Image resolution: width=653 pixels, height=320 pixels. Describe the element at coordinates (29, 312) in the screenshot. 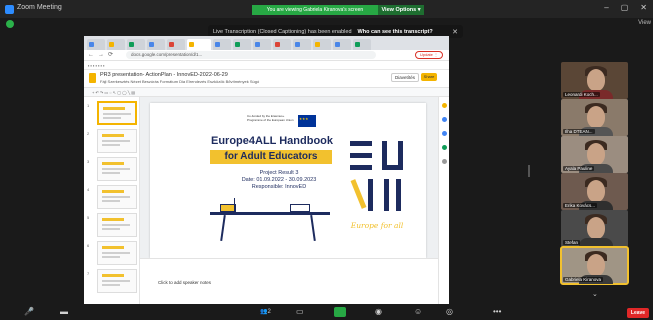

I see `mic-icon: 🎤` at that location.